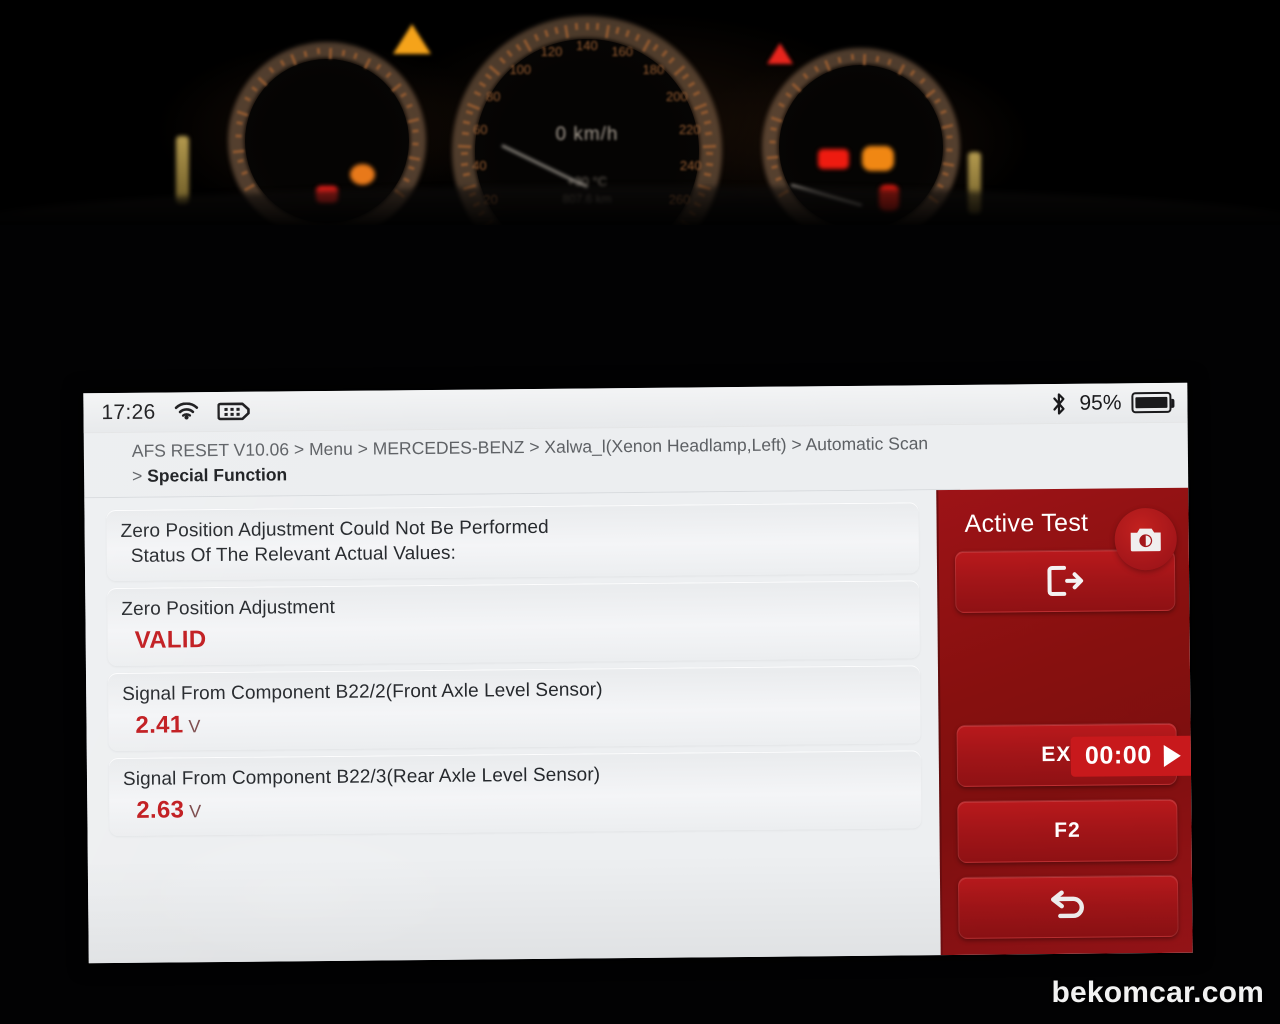 The image size is (1280, 1024). I want to click on play-icon, so click(1172, 755).